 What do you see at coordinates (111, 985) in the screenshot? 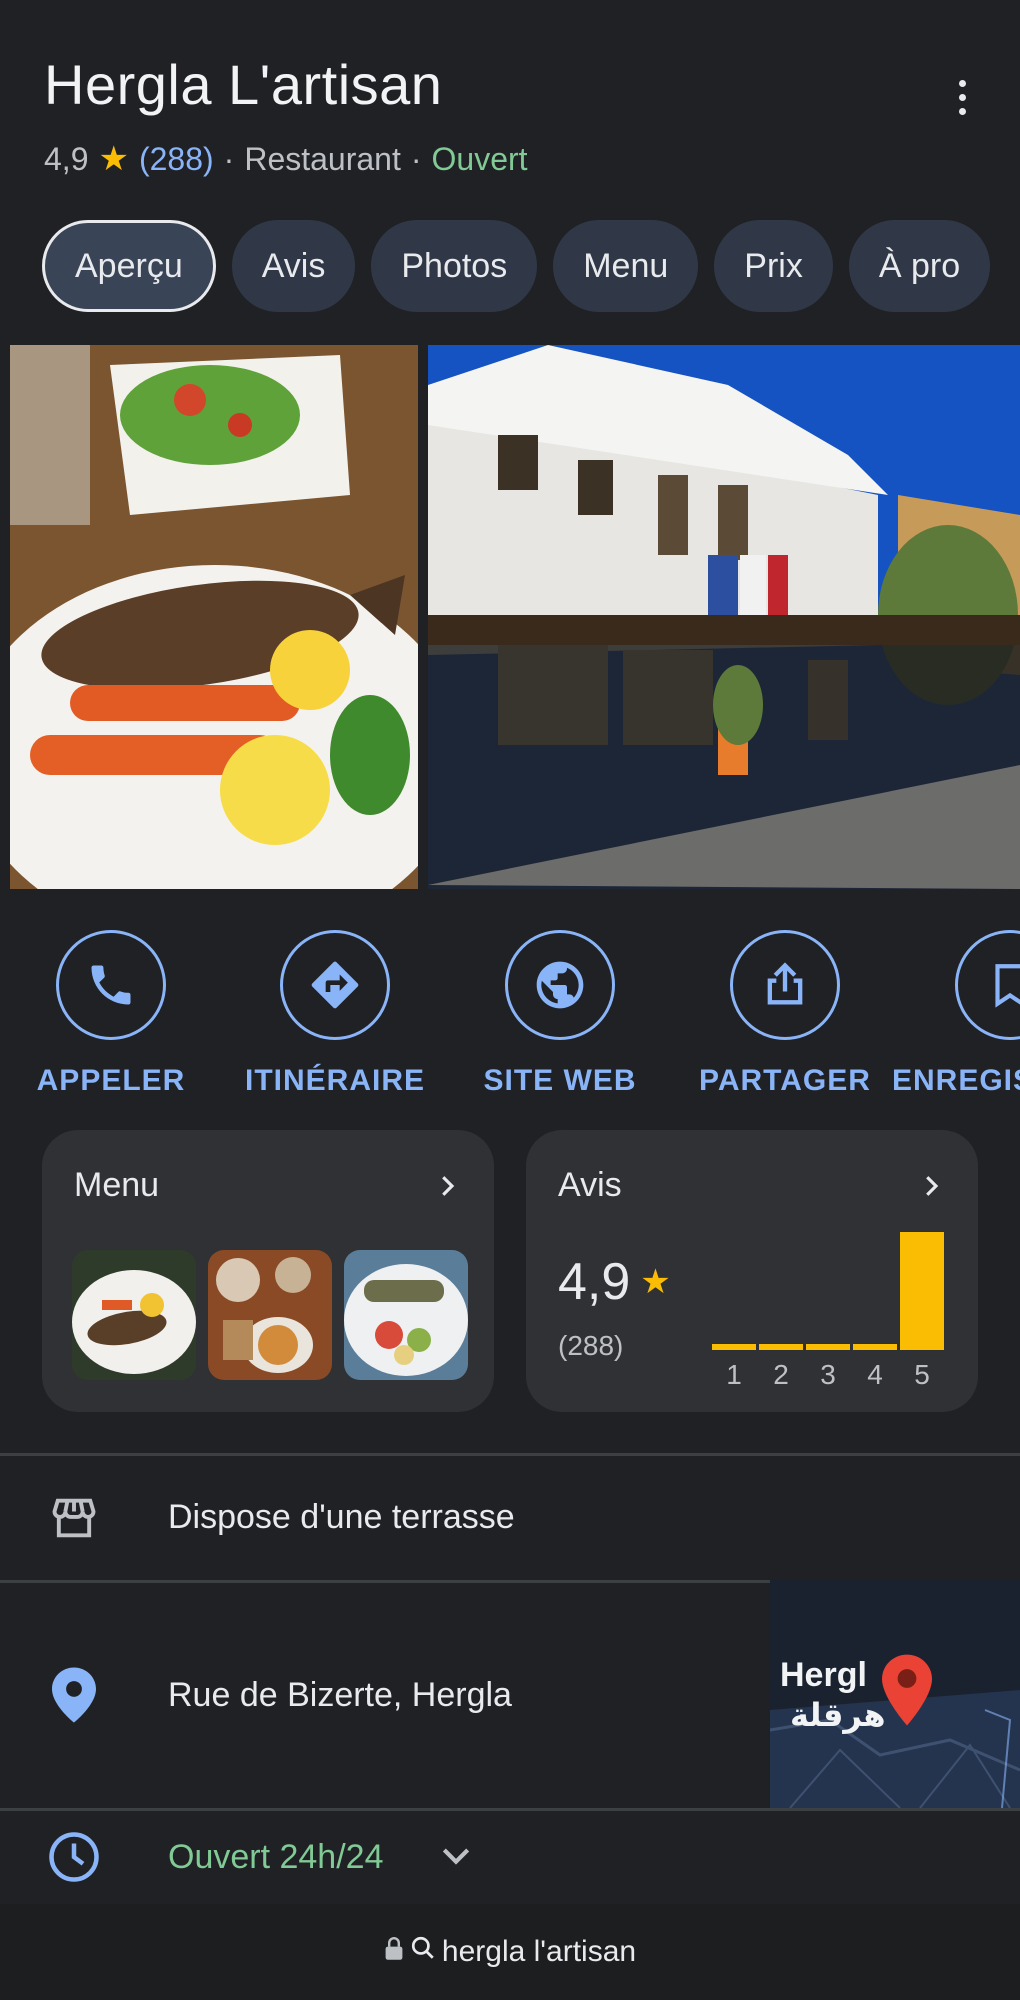
I see `phone-icon` at bounding box center [111, 985].